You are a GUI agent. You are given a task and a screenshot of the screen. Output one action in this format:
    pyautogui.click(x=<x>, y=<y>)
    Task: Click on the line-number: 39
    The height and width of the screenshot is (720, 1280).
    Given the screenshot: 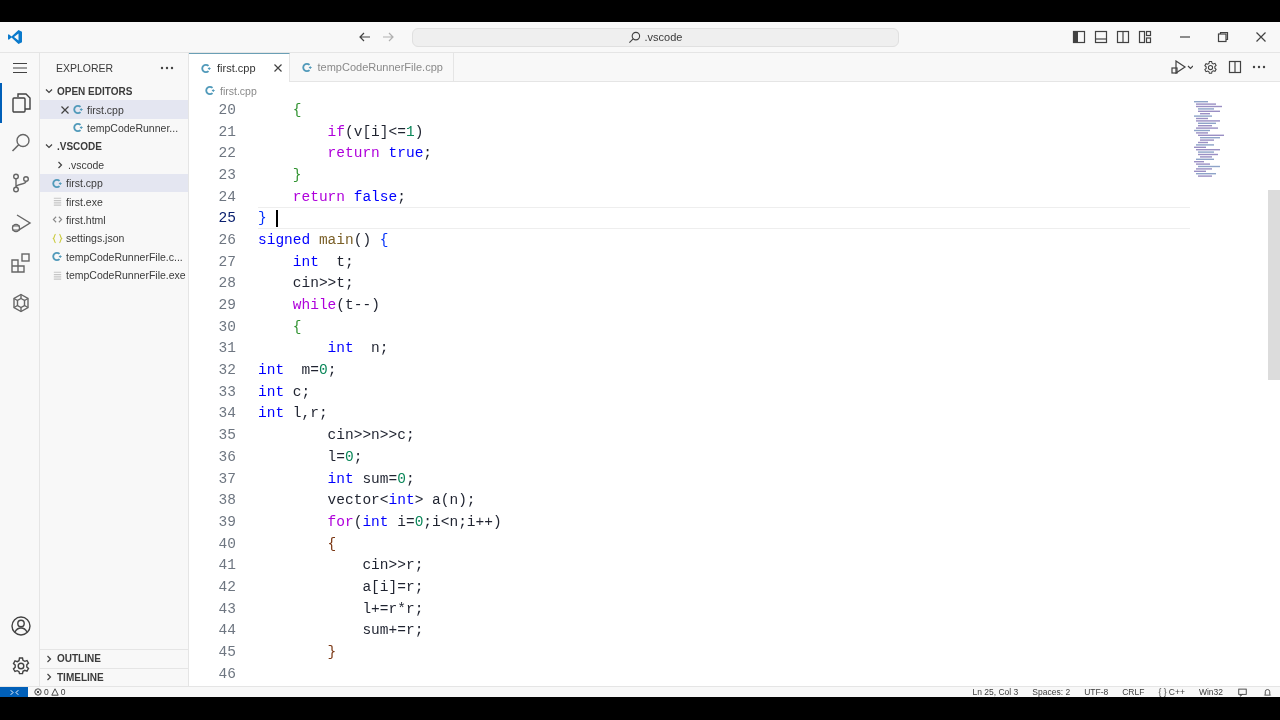 What is the action you would take?
    pyautogui.click(x=226, y=521)
    